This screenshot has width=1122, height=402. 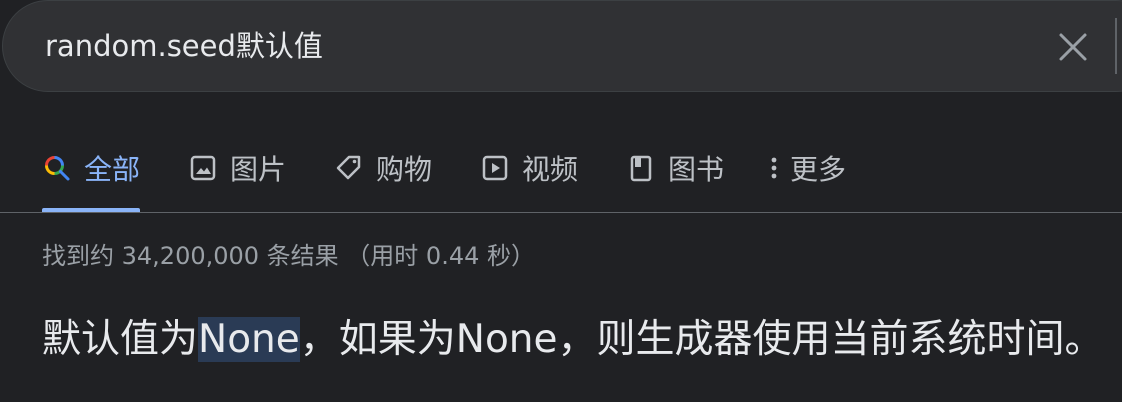 I want to click on tab-more: 更多, so click(x=806, y=168).